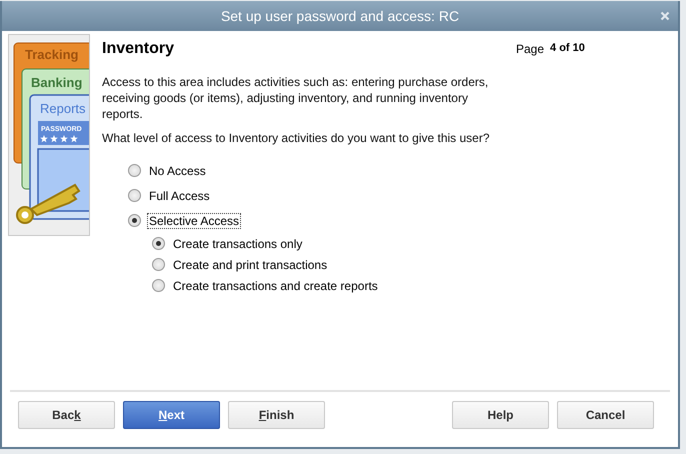 This screenshot has width=686, height=454. What do you see at coordinates (66, 415) in the screenshot?
I see `dialog-button: Back` at bounding box center [66, 415].